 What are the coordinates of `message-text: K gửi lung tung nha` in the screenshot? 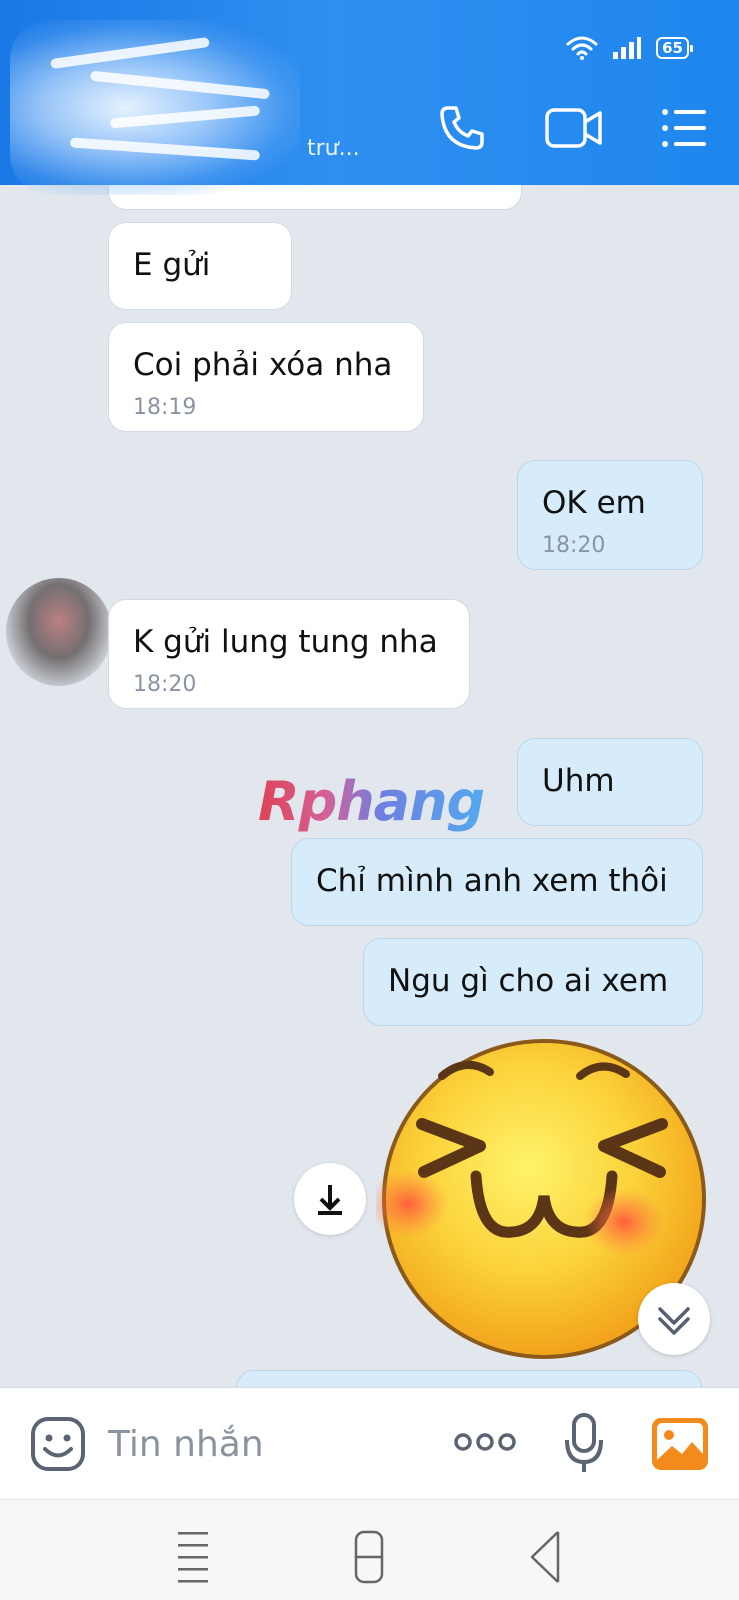 It's located at (285, 642).